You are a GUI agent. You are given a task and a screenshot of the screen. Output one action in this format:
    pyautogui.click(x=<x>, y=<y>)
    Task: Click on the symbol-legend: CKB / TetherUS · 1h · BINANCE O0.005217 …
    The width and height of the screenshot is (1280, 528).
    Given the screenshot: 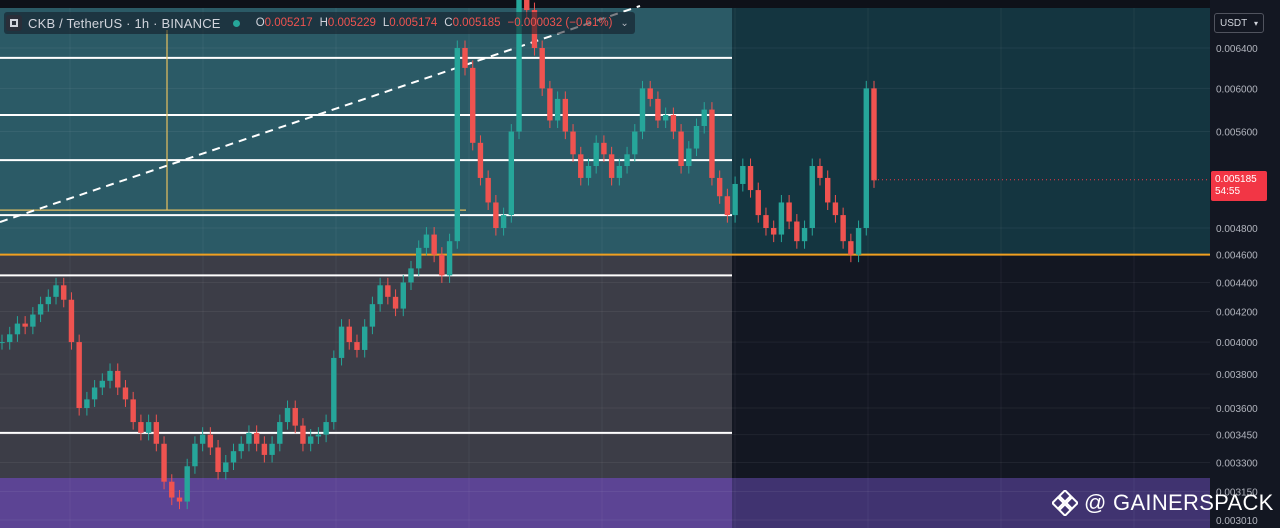 What is the action you would take?
    pyautogui.click(x=319, y=23)
    